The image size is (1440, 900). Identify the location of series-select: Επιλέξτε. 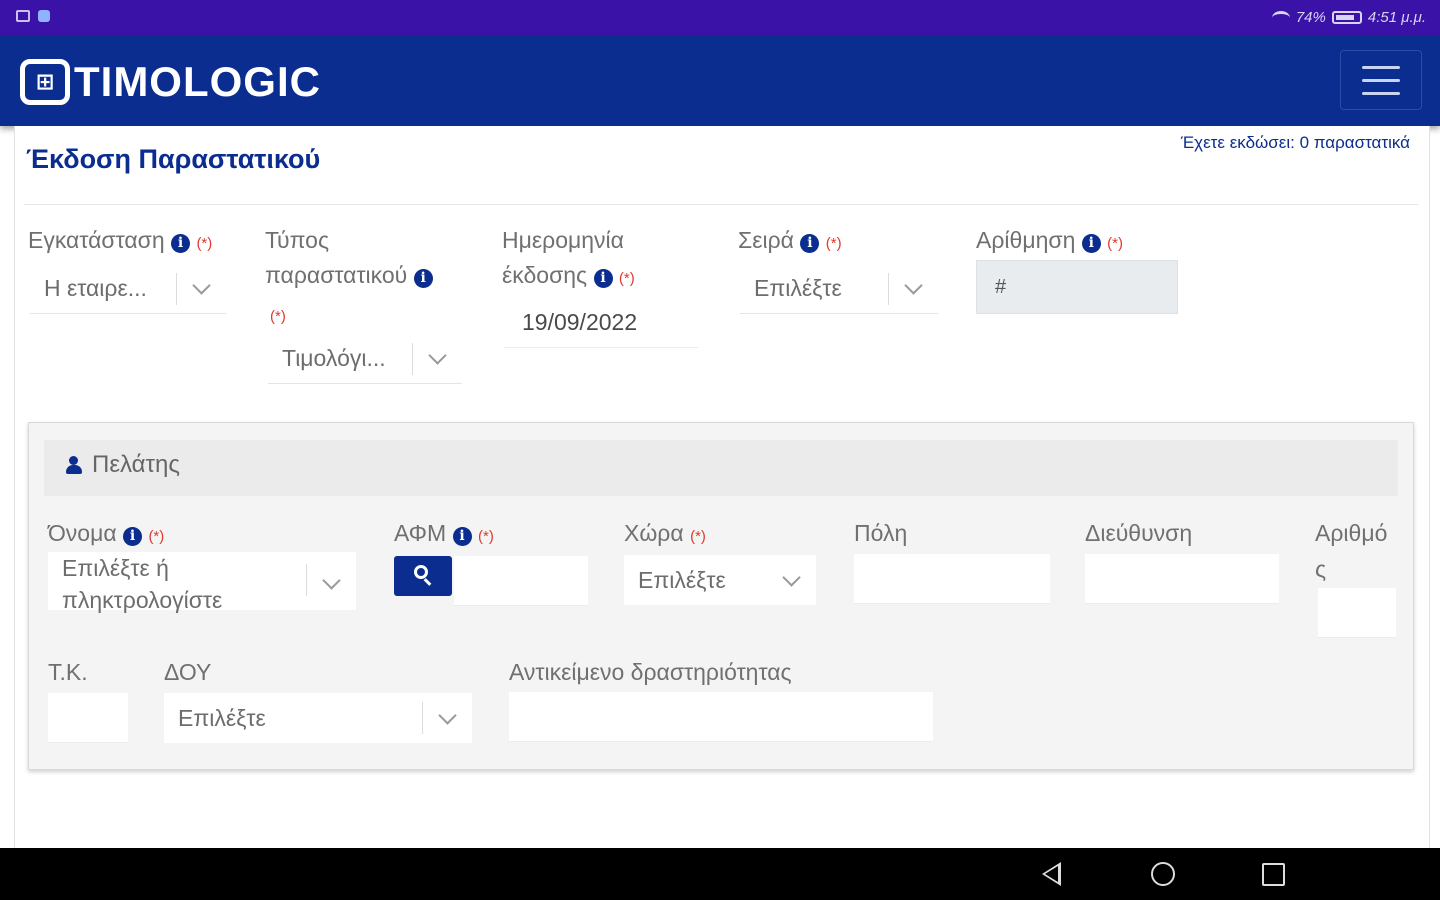
(839, 289).